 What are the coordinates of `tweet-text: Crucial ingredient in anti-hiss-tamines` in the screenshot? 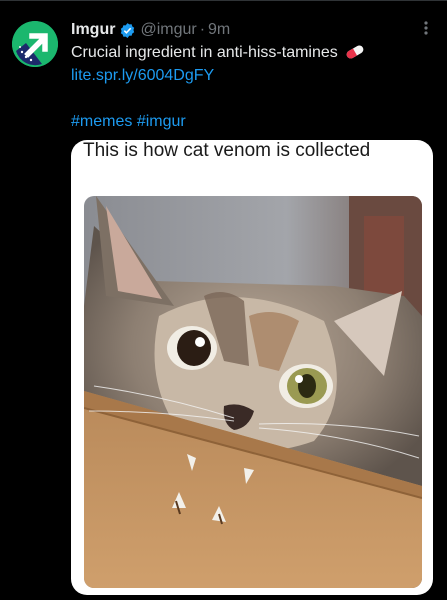 It's located at (218, 53).